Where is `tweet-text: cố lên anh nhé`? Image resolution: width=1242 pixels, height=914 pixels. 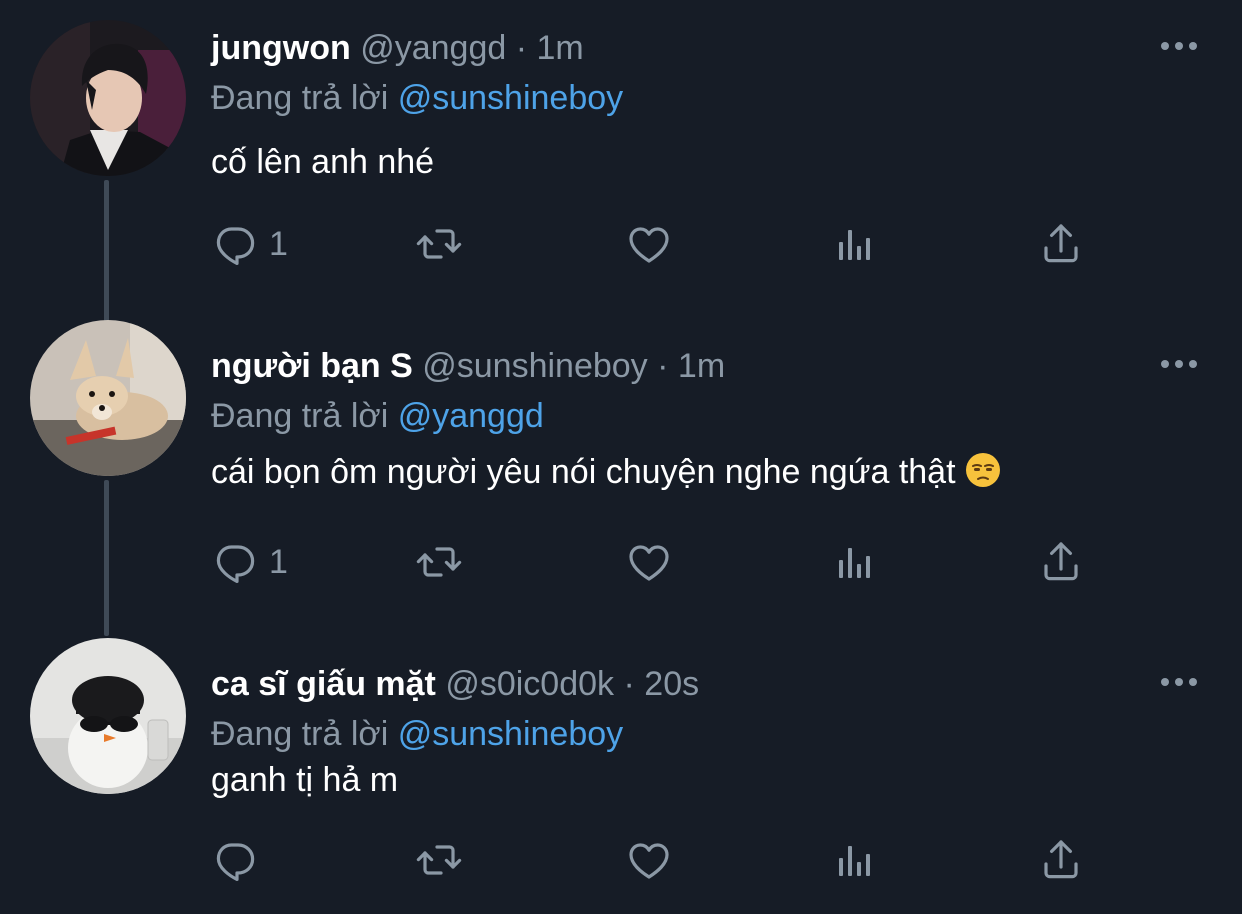 tweet-text: cố lên anh nhé is located at coordinates (323, 162).